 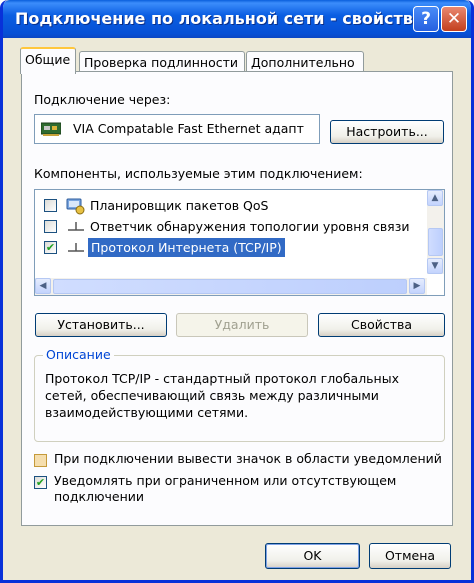 I want to click on list-item: ✔ Протокол Интернета (TCP/IP), so click(x=231, y=248).